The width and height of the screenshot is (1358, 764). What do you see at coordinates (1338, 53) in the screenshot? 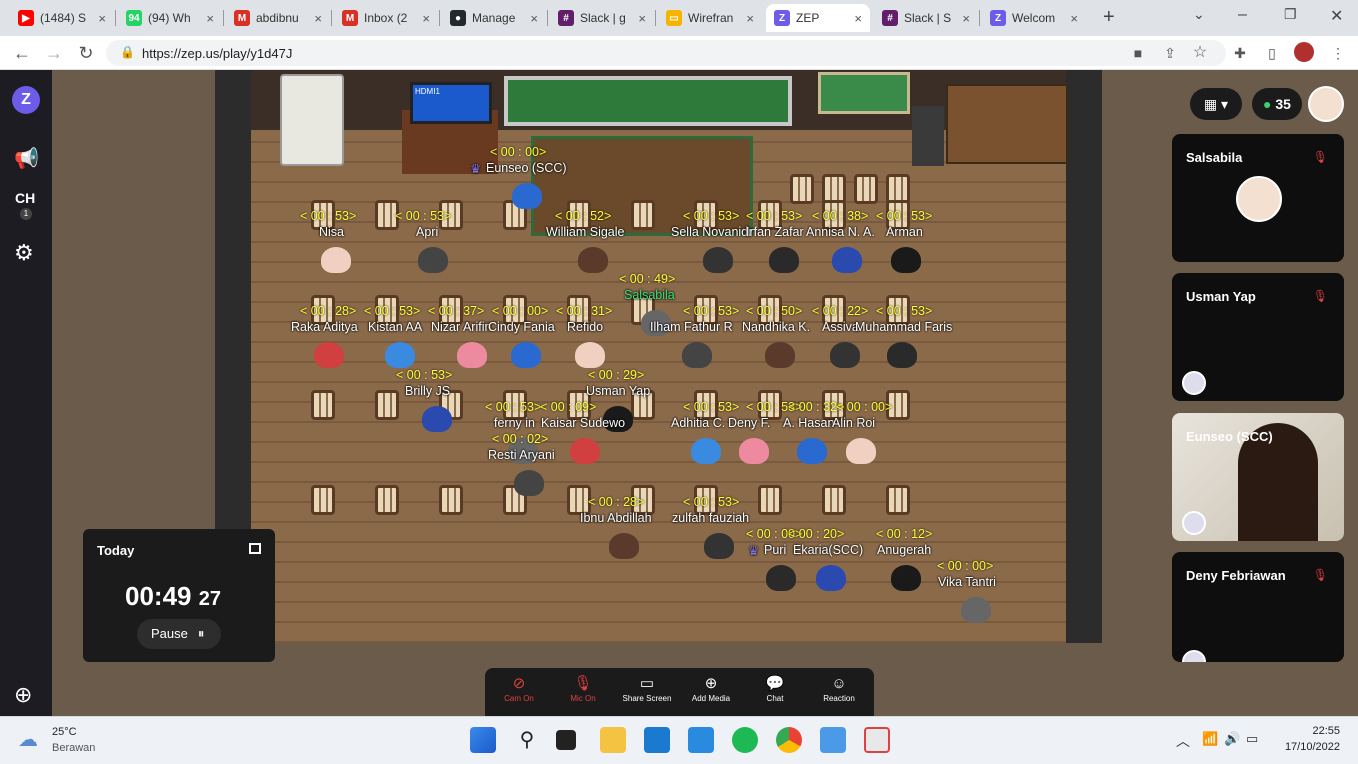
I see `menu-dots-icon: ⋮` at bounding box center [1338, 53].